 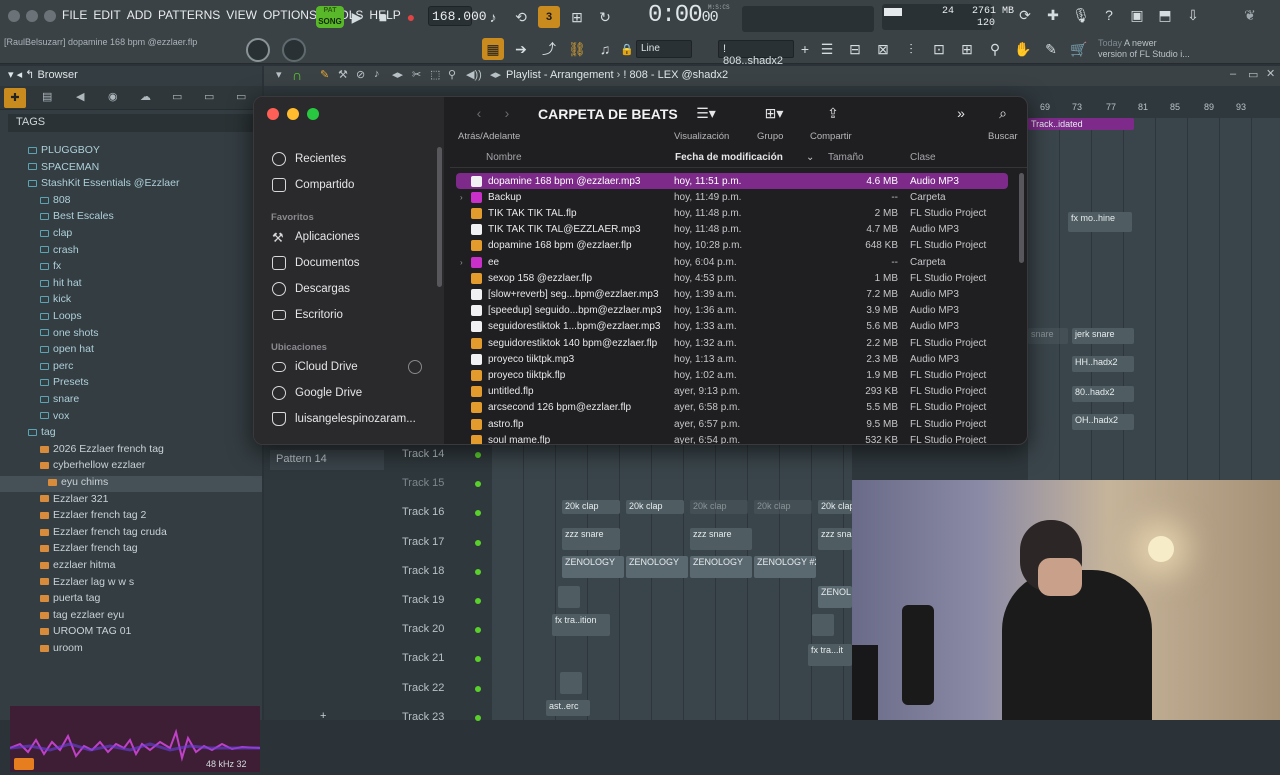 I want to click on browser-item: perc, so click(x=131, y=368).